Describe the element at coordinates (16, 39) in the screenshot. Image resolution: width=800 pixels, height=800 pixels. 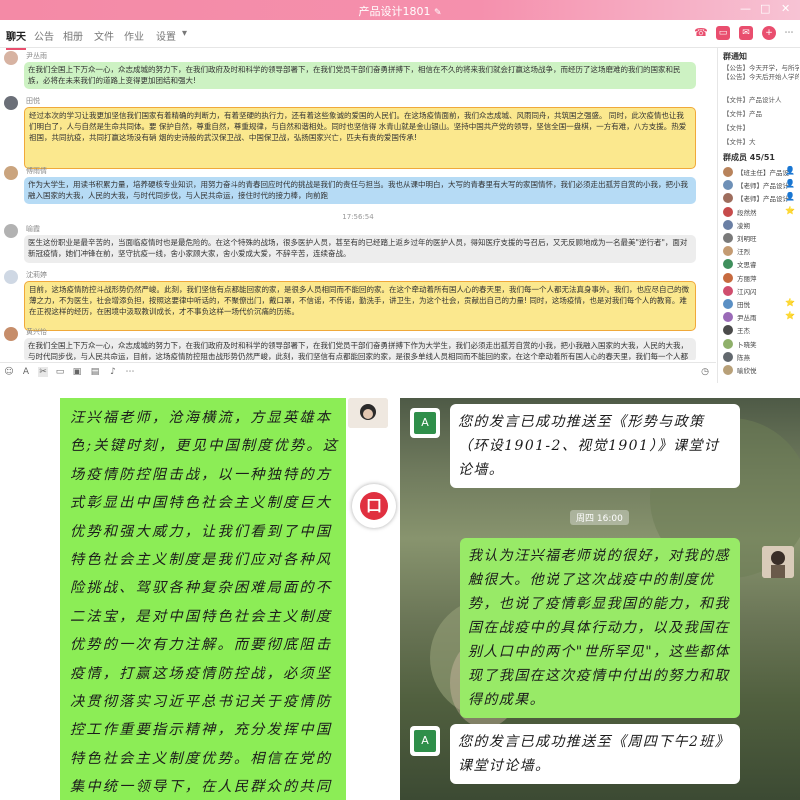
I see `tab-chat: 聊天` at that location.